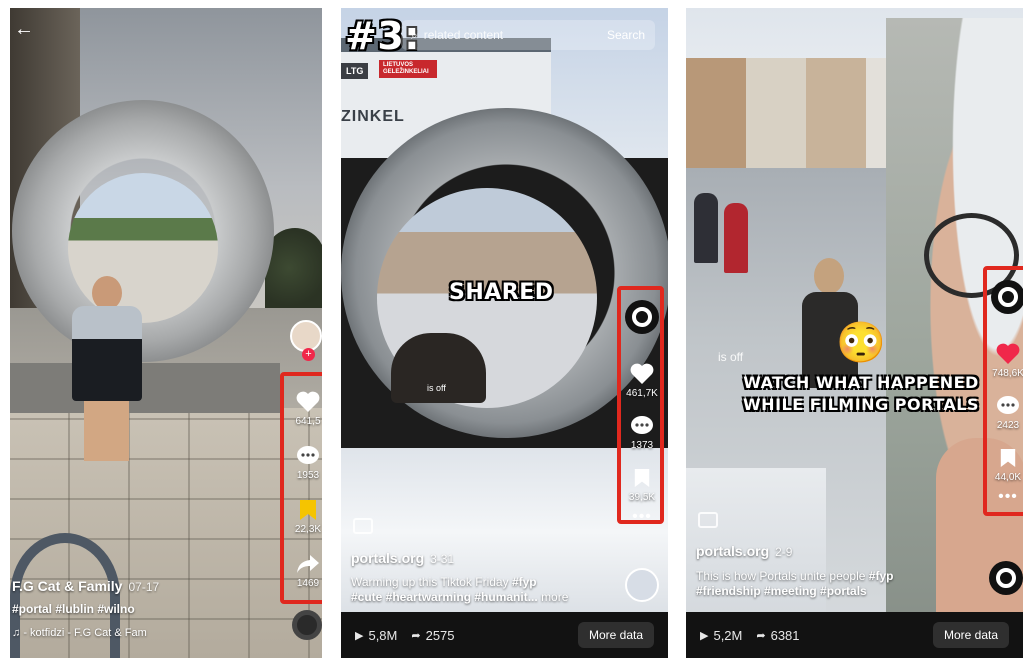 This screenshot has height=659, width=1023. What do you see at coordinates (626, 35) in the screenshot?
I see `search-button: Search` at bounding box center [626, 35].